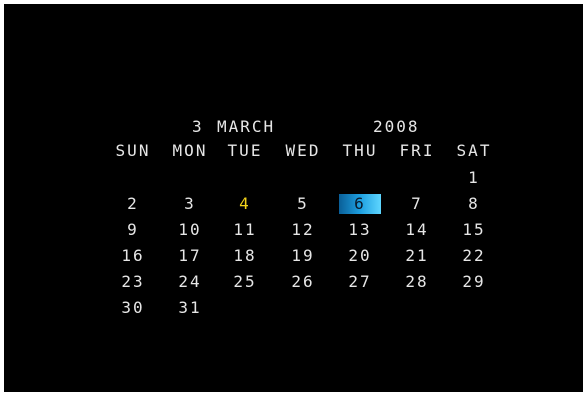 This screenshot has width=587, height=397. I want to click on day-cell-22: 22, so click(474, 256).